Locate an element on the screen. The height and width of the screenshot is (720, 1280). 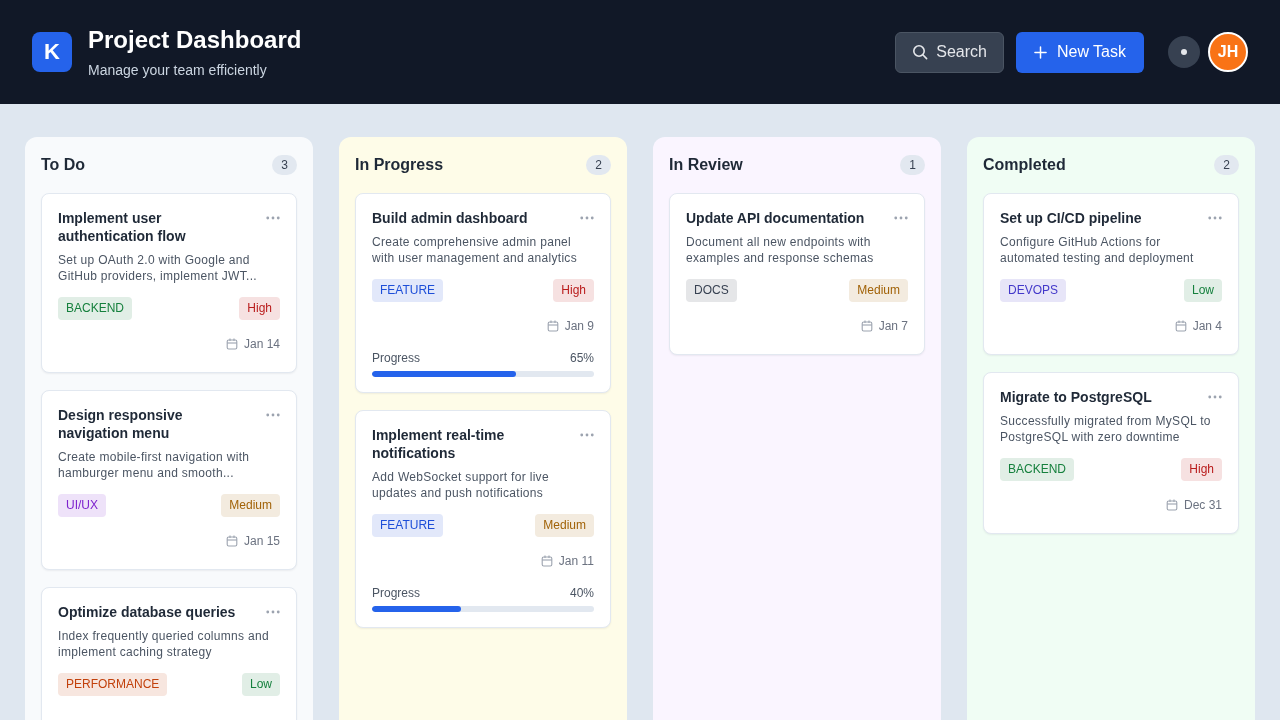
column-title: Completed is located at coordinates (1024, 165).